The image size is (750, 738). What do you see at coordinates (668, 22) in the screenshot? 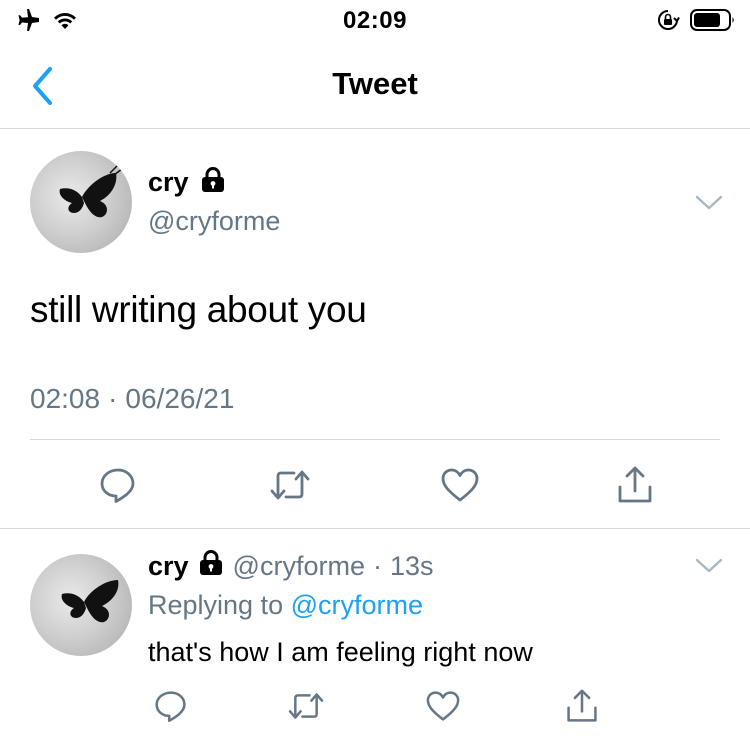
I see `orientation-lock-icon` at bounding box center [668, 22].